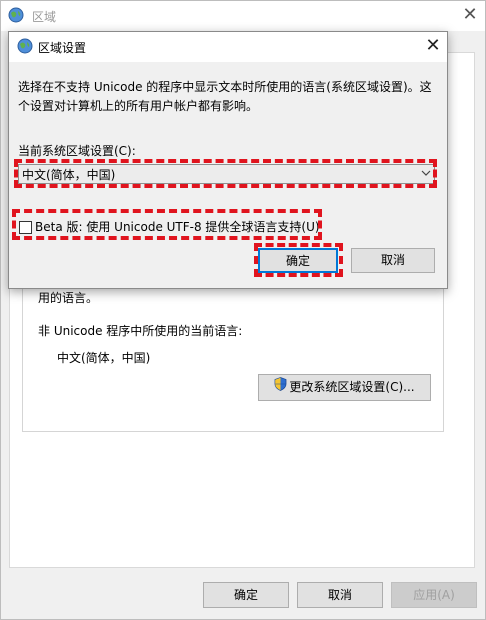  Describe the element at coordinates (246, 595) in the screenshot. I see `outer-ok-button: 确定` at that location.